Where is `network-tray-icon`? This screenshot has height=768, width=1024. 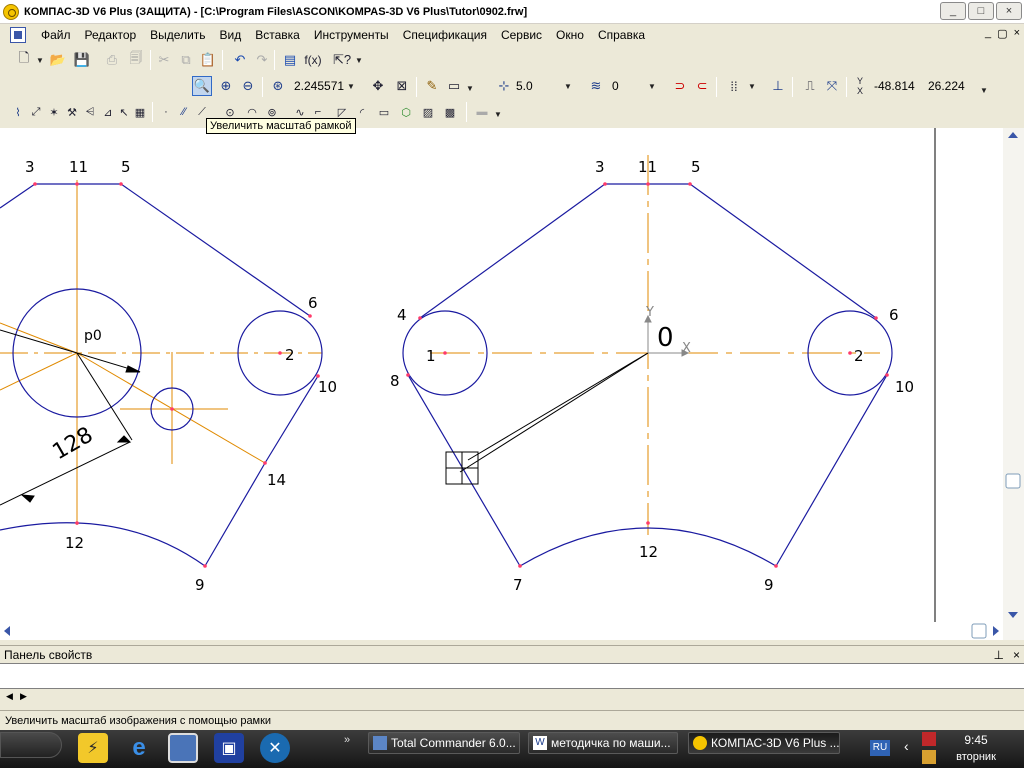 network-tray-icon is located at coordinates (929, 757).